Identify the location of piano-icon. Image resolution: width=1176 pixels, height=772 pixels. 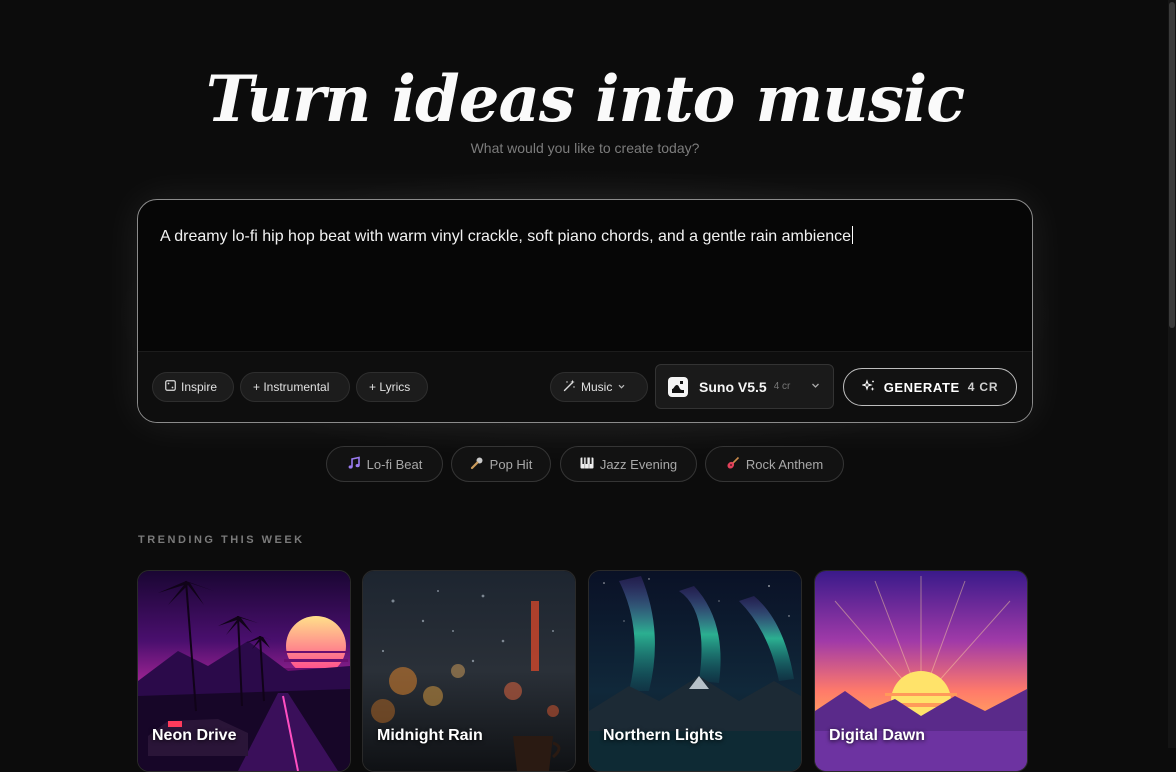
(587, 464).